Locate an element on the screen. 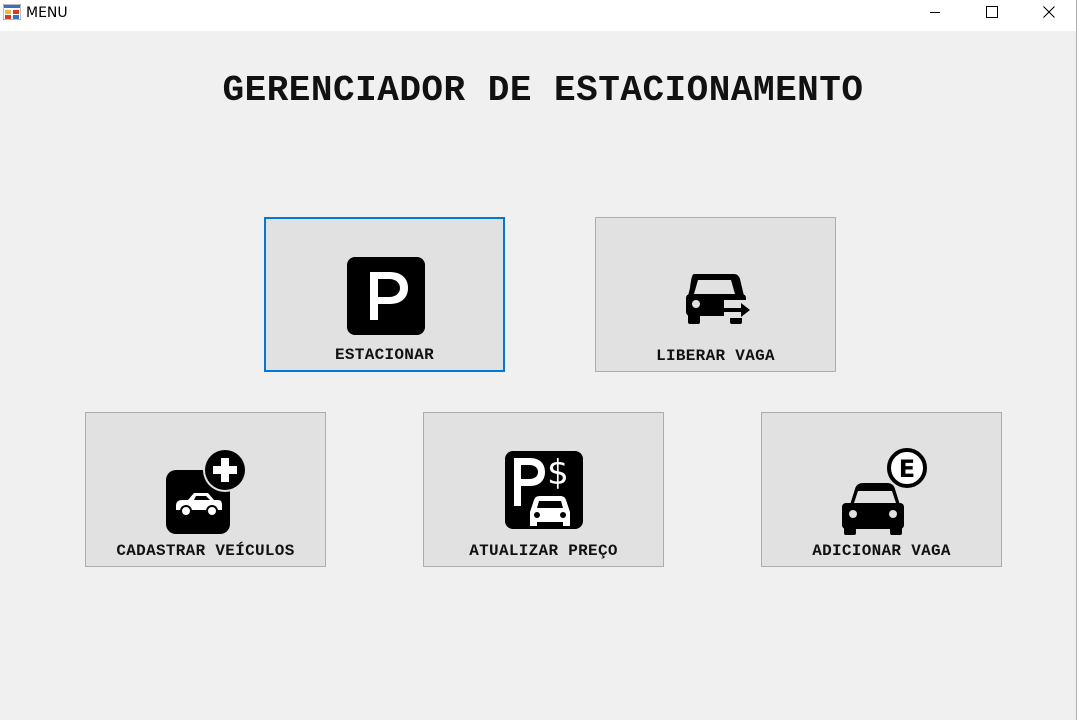 Image resolution: width=1080 pixels, height=720 pixels. park-button: ESTACIONAR is located at coordinates (384, 294).